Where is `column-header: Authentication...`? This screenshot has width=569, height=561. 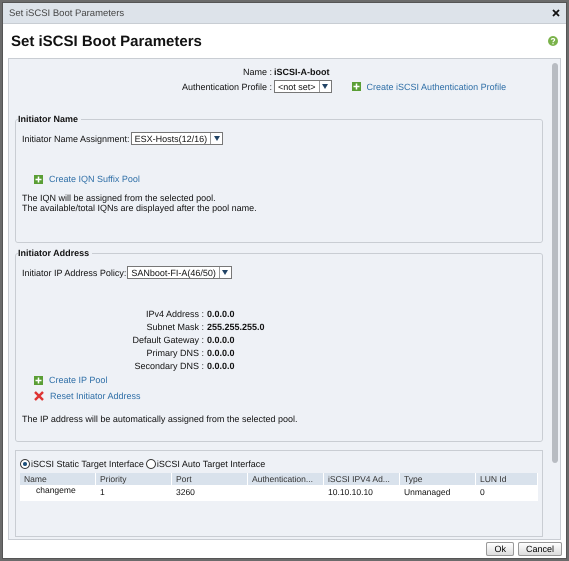 column-header: Authentication... is located at coordinates (286, 479).